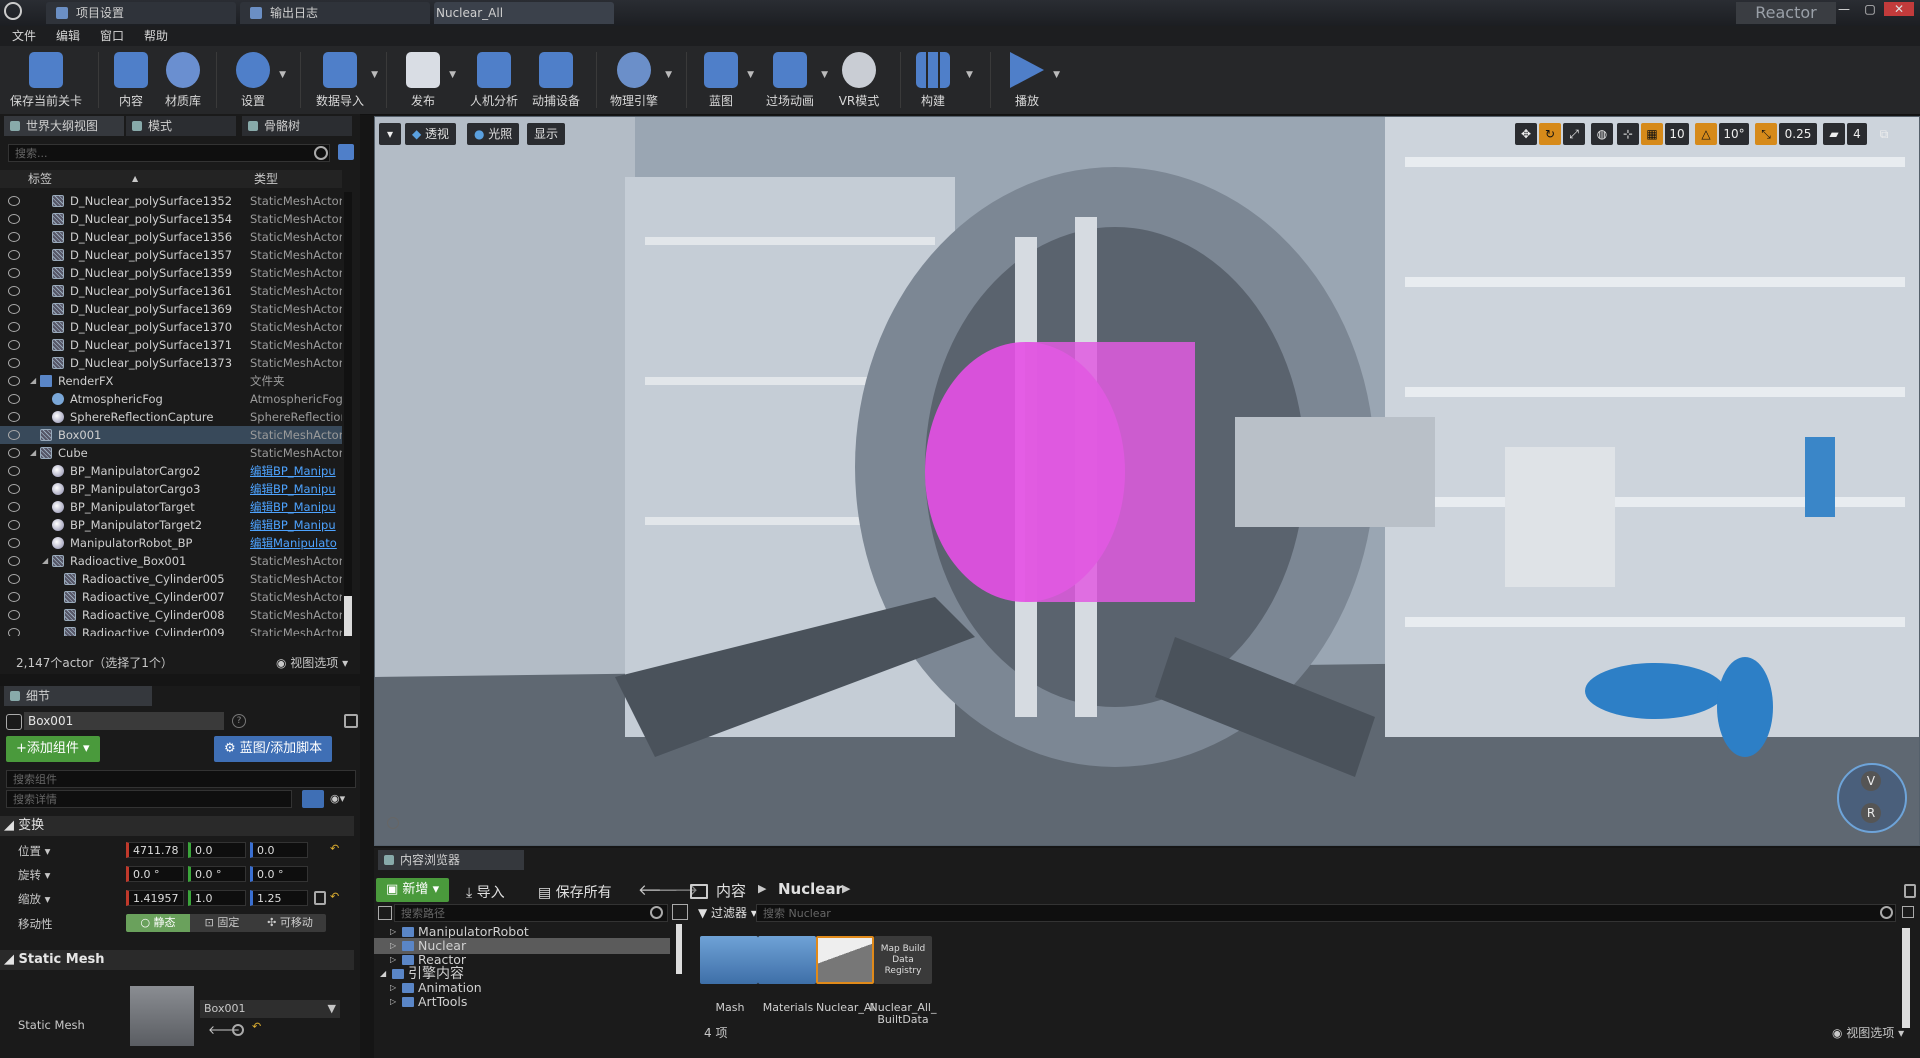 This screenshot has height=1058, width=1920. I want to click on scale-tool-icon: ⤢, so click(1574, 134).